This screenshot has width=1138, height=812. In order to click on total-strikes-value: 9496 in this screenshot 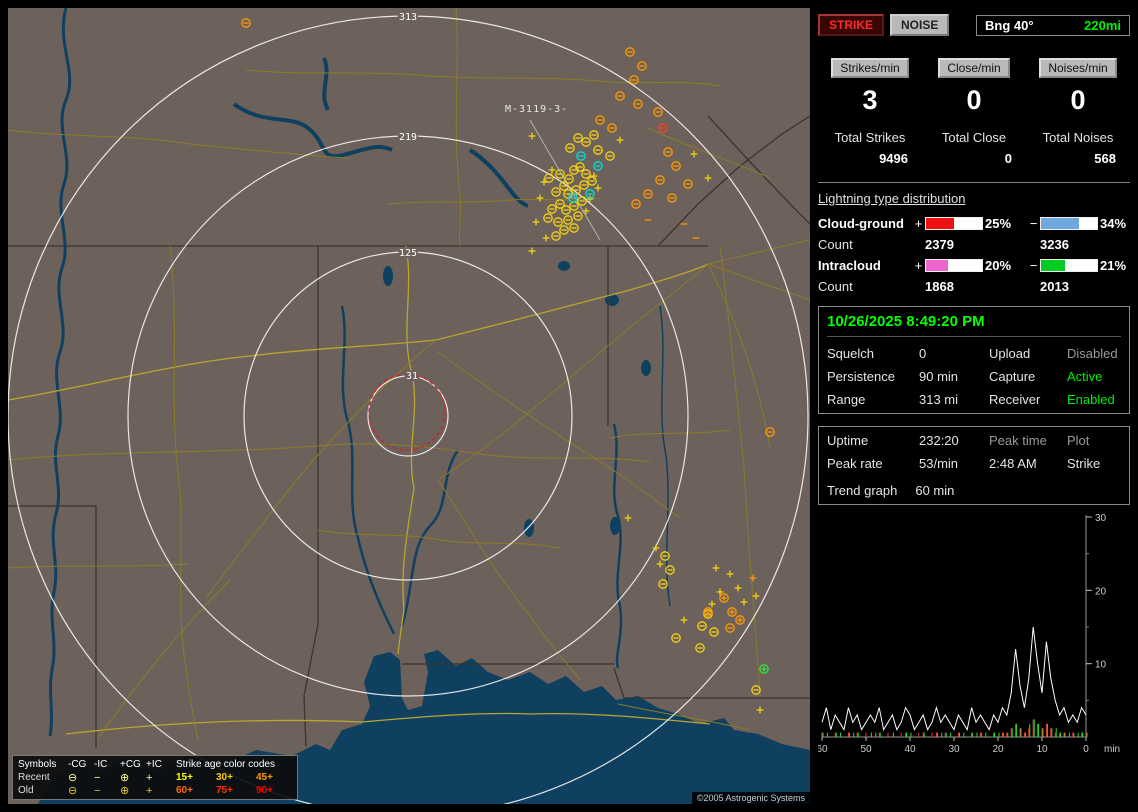, I will do `click(893, 158)`.